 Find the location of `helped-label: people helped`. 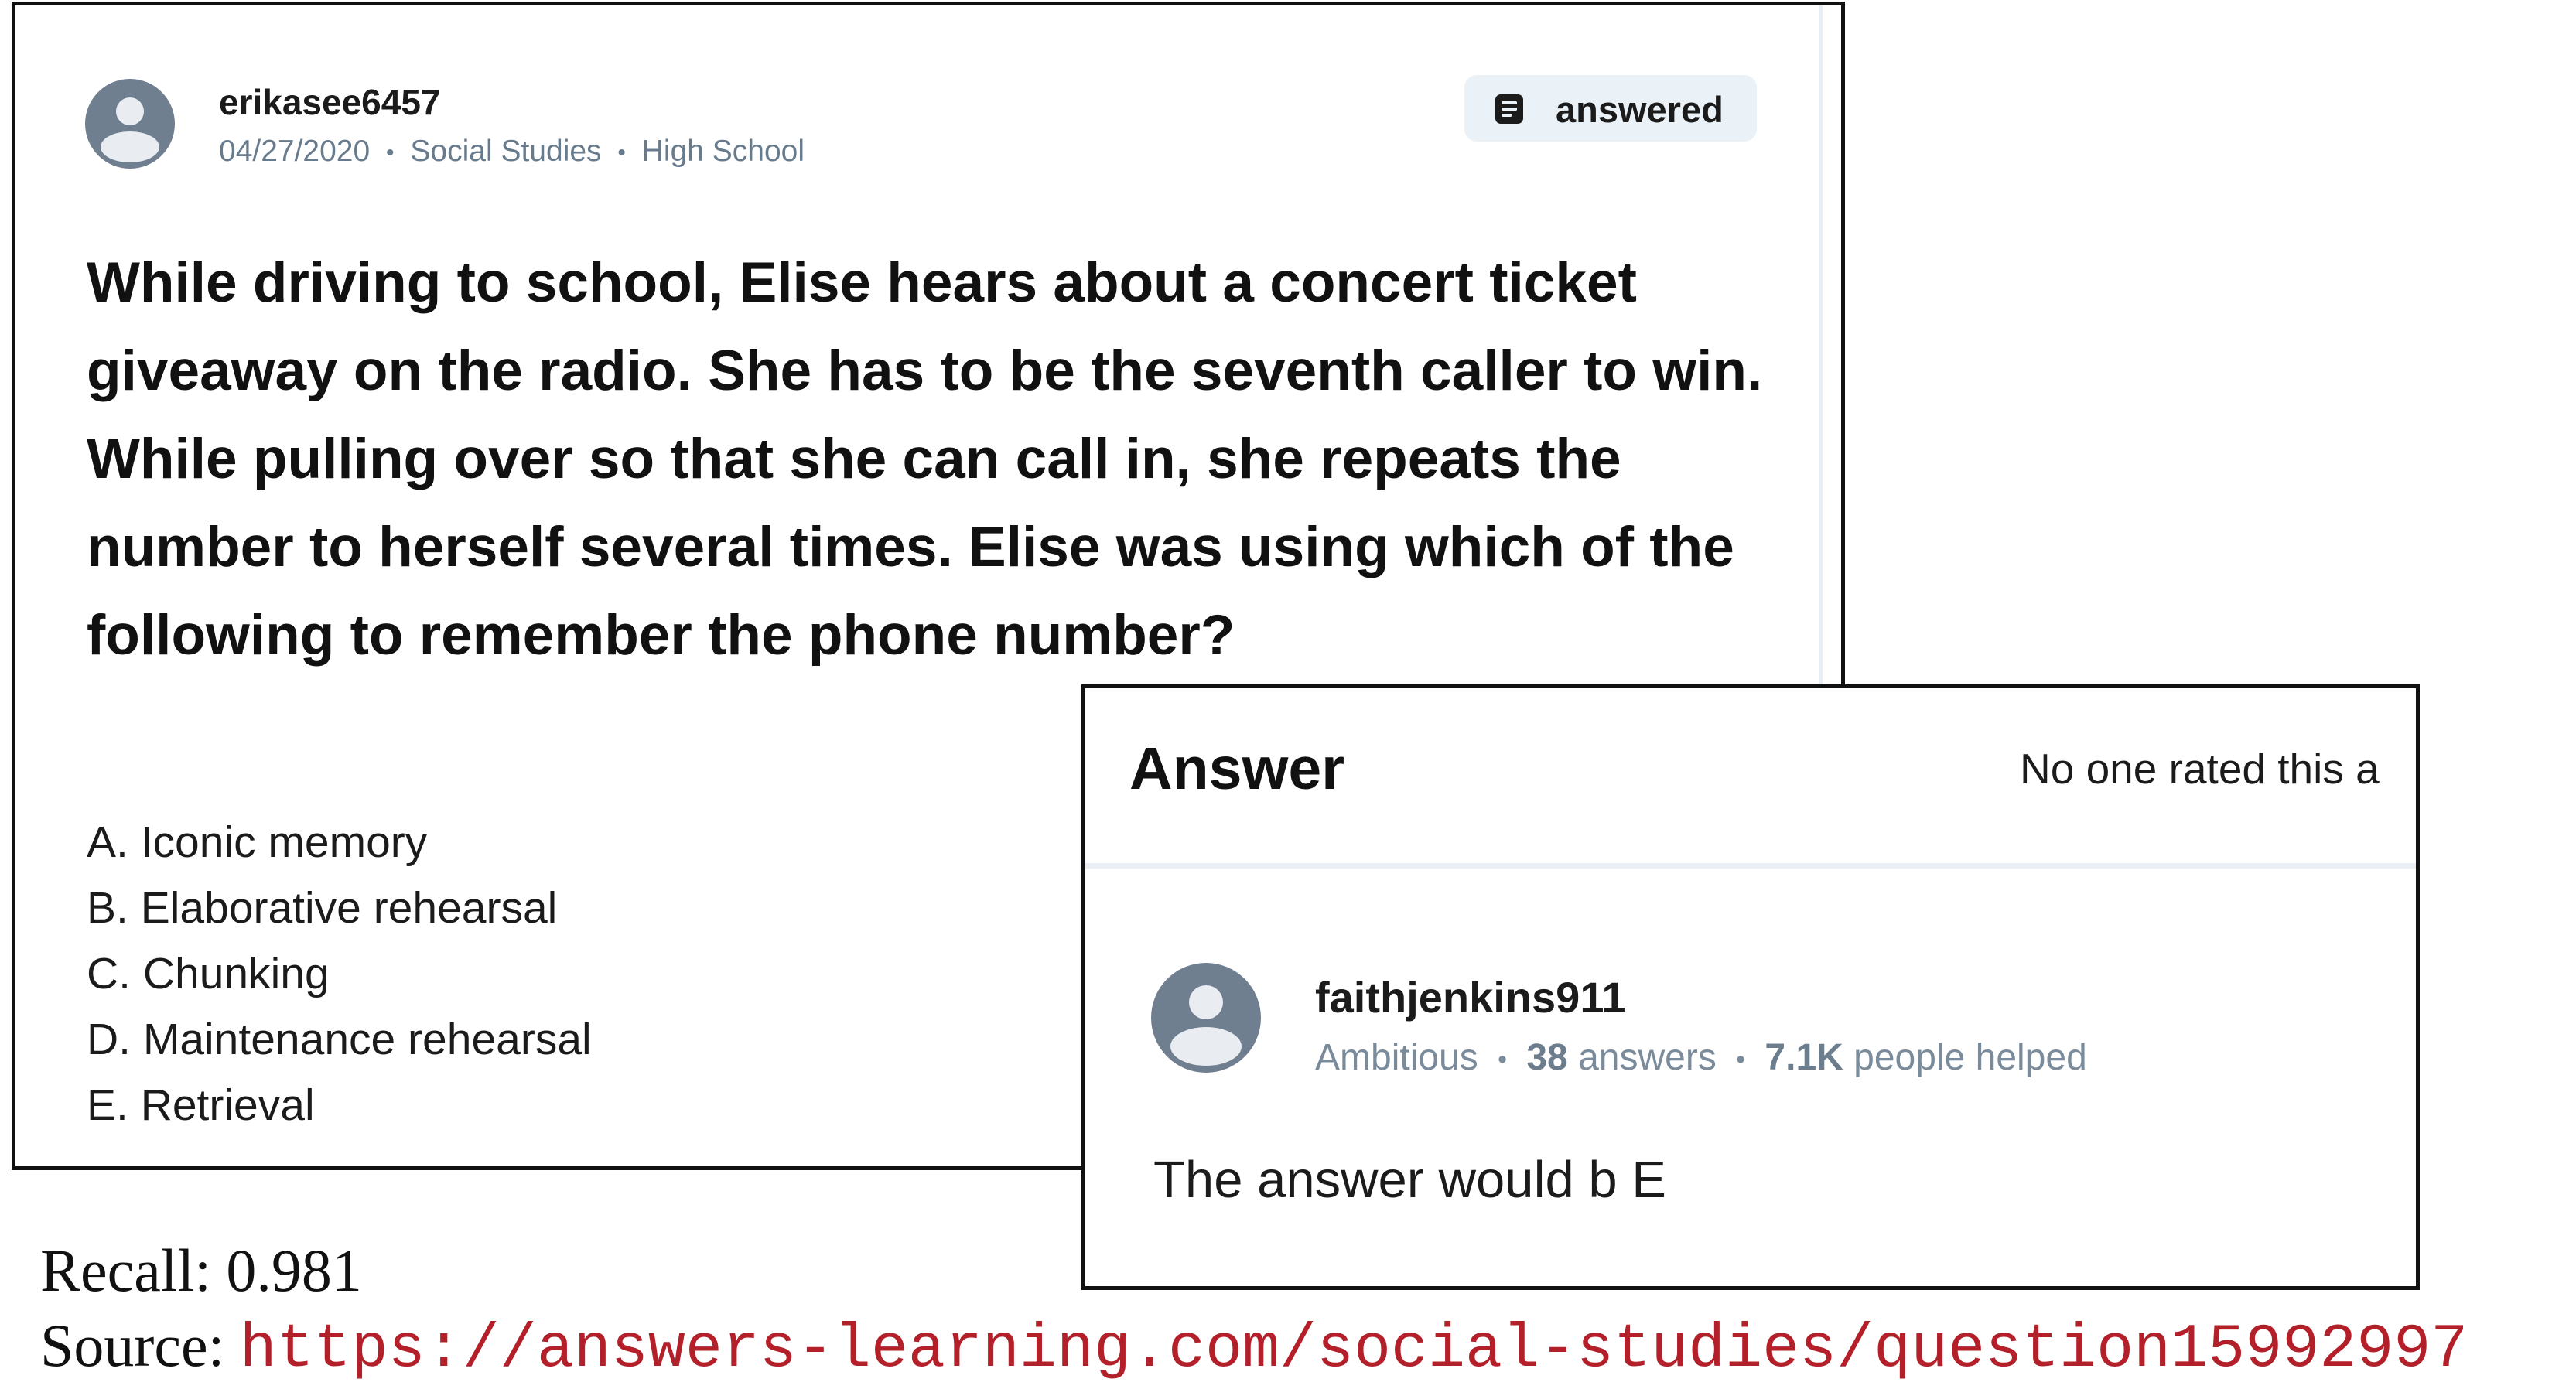

helped-label: people helped is located at coordinates (1970, 1057).